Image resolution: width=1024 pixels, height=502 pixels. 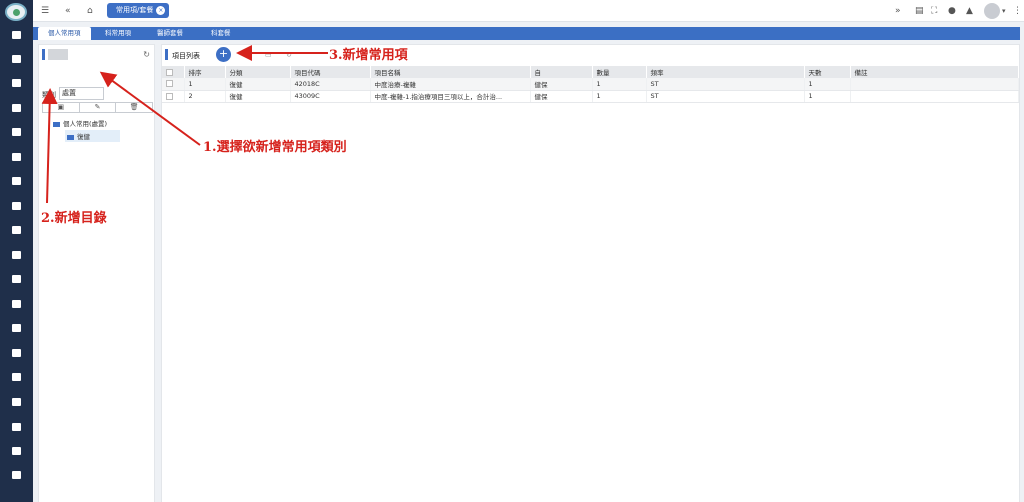 What do you see at coordinates (161, 10) in the screenshot?
I see `close-icon: ×` at bounding box center [161, 10].